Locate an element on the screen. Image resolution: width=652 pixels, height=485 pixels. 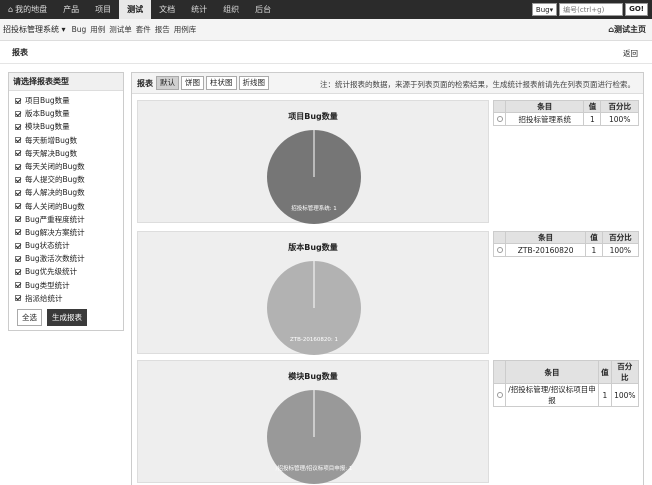
report-type-item: Bug类型统计 is located at coordinates (69, 285).